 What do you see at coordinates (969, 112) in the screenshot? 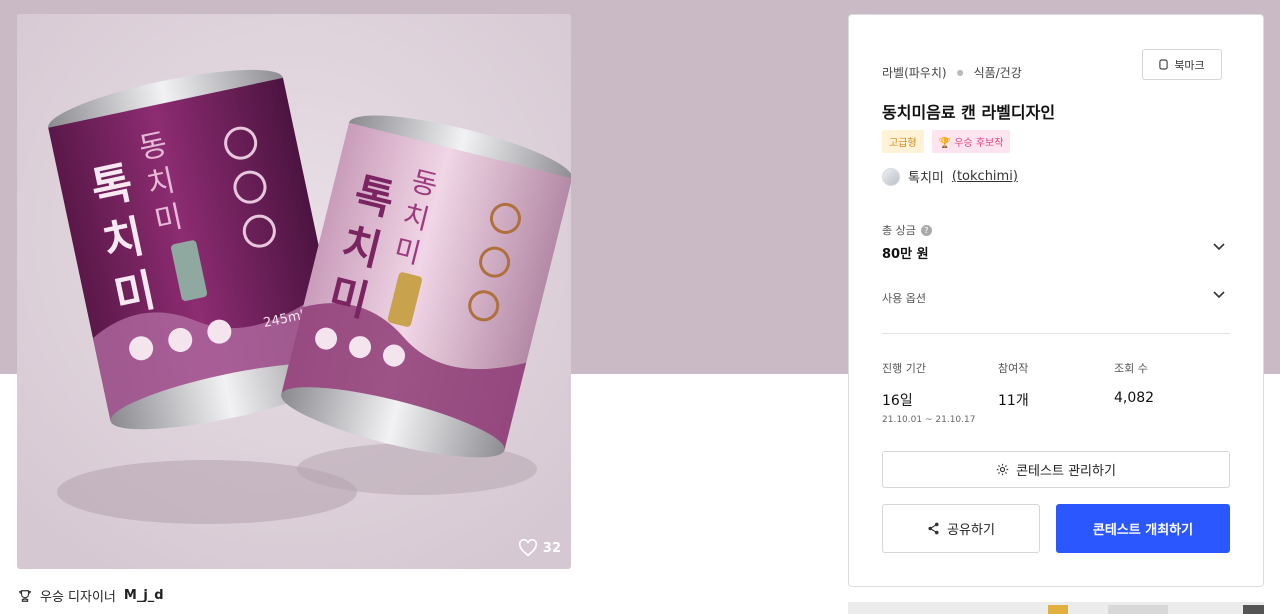
I see `contest-title: 동치미음료 캔 라벨디자인` at bounding box center [969, 112].